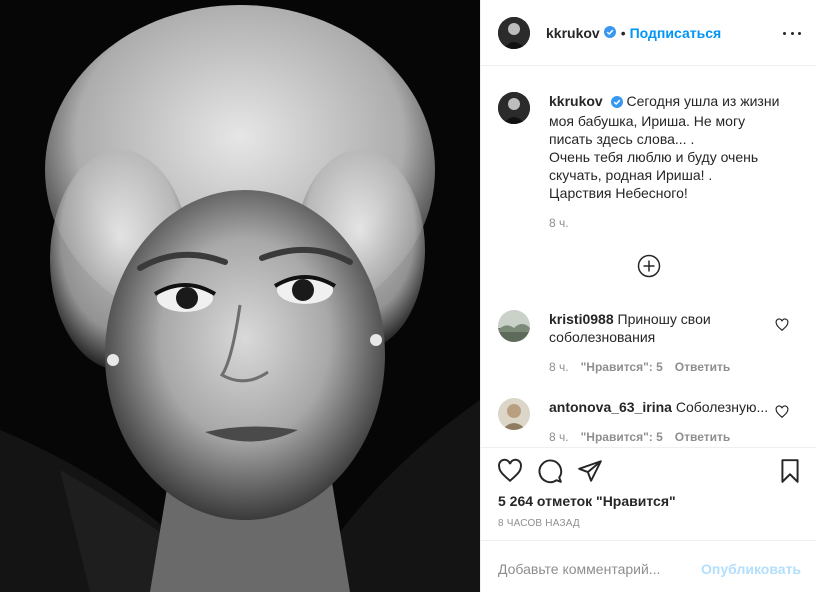 The height and width of the screenshot is (592, 816). Describe the element at coordinates (590, 471) in the screenshot. I see `share-paper-plane-icon` at that location.